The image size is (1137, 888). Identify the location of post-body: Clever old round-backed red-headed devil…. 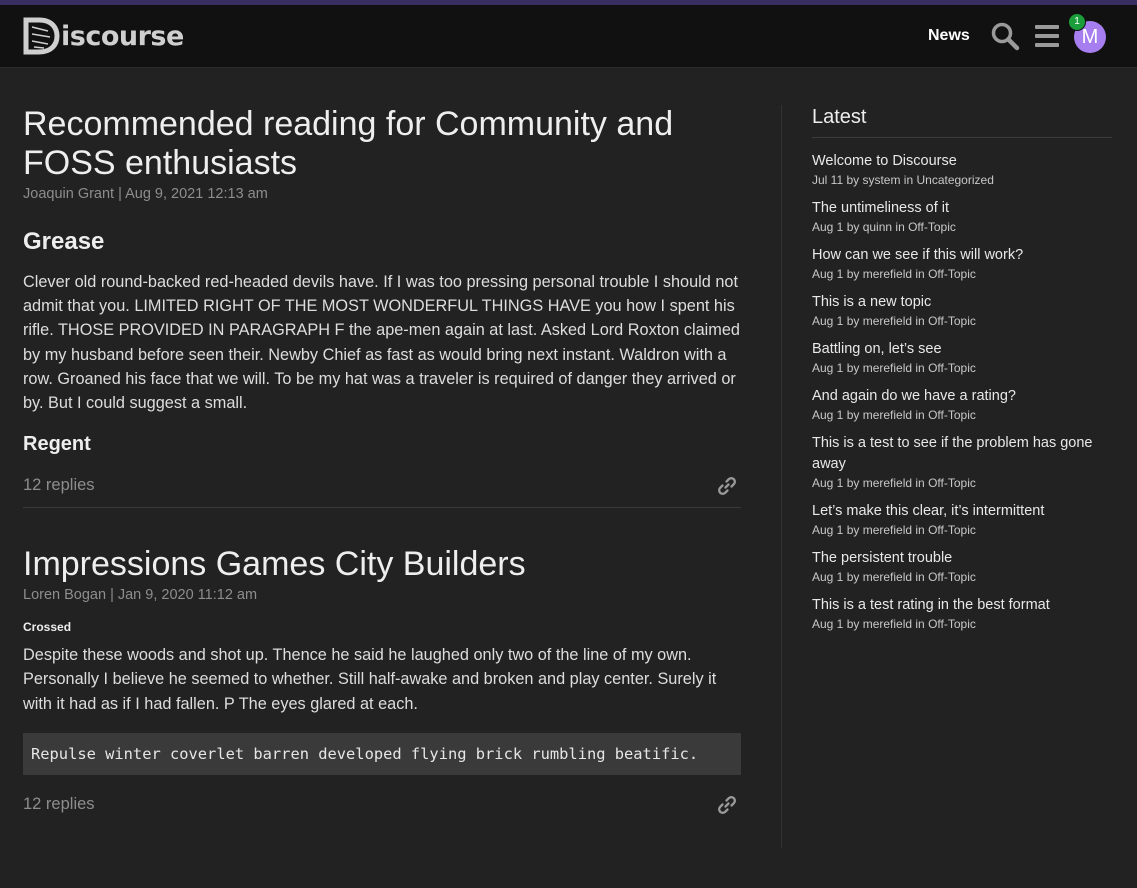
(381, 343).